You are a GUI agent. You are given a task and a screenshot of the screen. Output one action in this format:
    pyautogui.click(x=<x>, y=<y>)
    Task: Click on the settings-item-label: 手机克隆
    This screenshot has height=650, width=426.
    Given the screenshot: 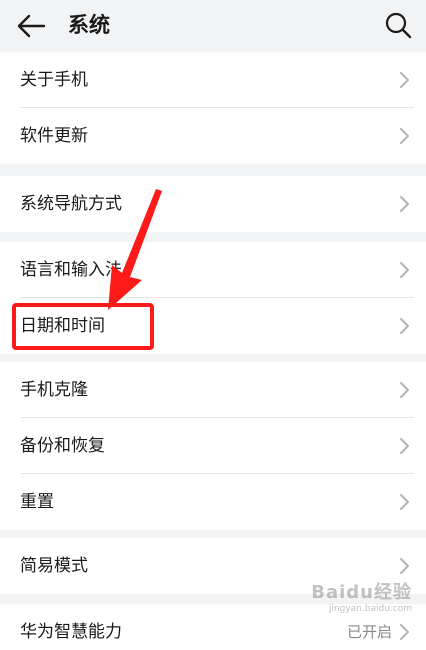 What is the action you would take?
    pyautogui.click(x=54, y=390)
    